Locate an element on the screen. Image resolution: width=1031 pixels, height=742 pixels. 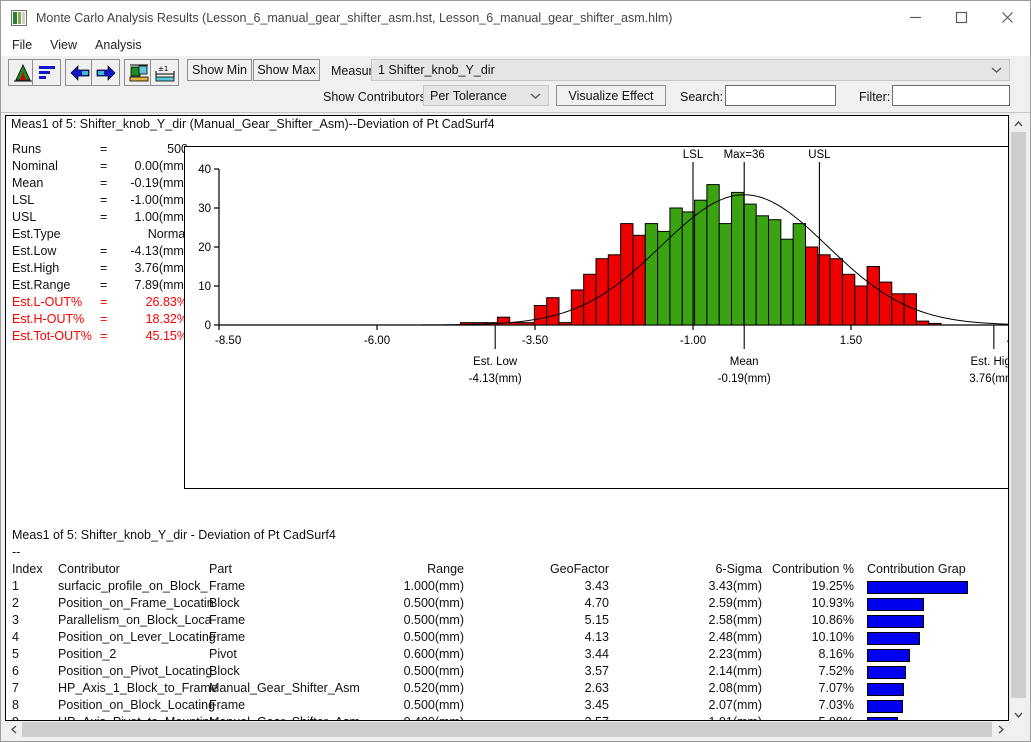
cell-contribution: 19.25% is located at coordinates (832, 586).